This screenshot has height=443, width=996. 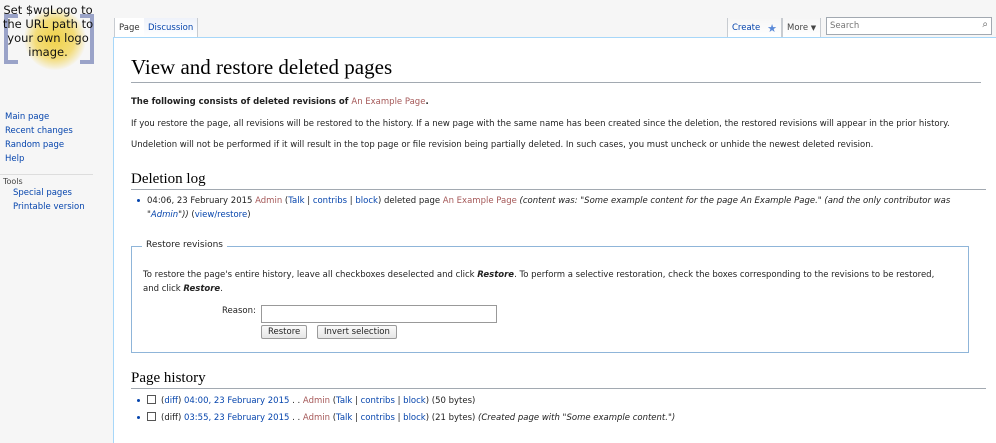 What do you see at coordinates (480, 201) in the screenshot?
I see `log-page-link: An Example Page` at bounding box center [480, 201].